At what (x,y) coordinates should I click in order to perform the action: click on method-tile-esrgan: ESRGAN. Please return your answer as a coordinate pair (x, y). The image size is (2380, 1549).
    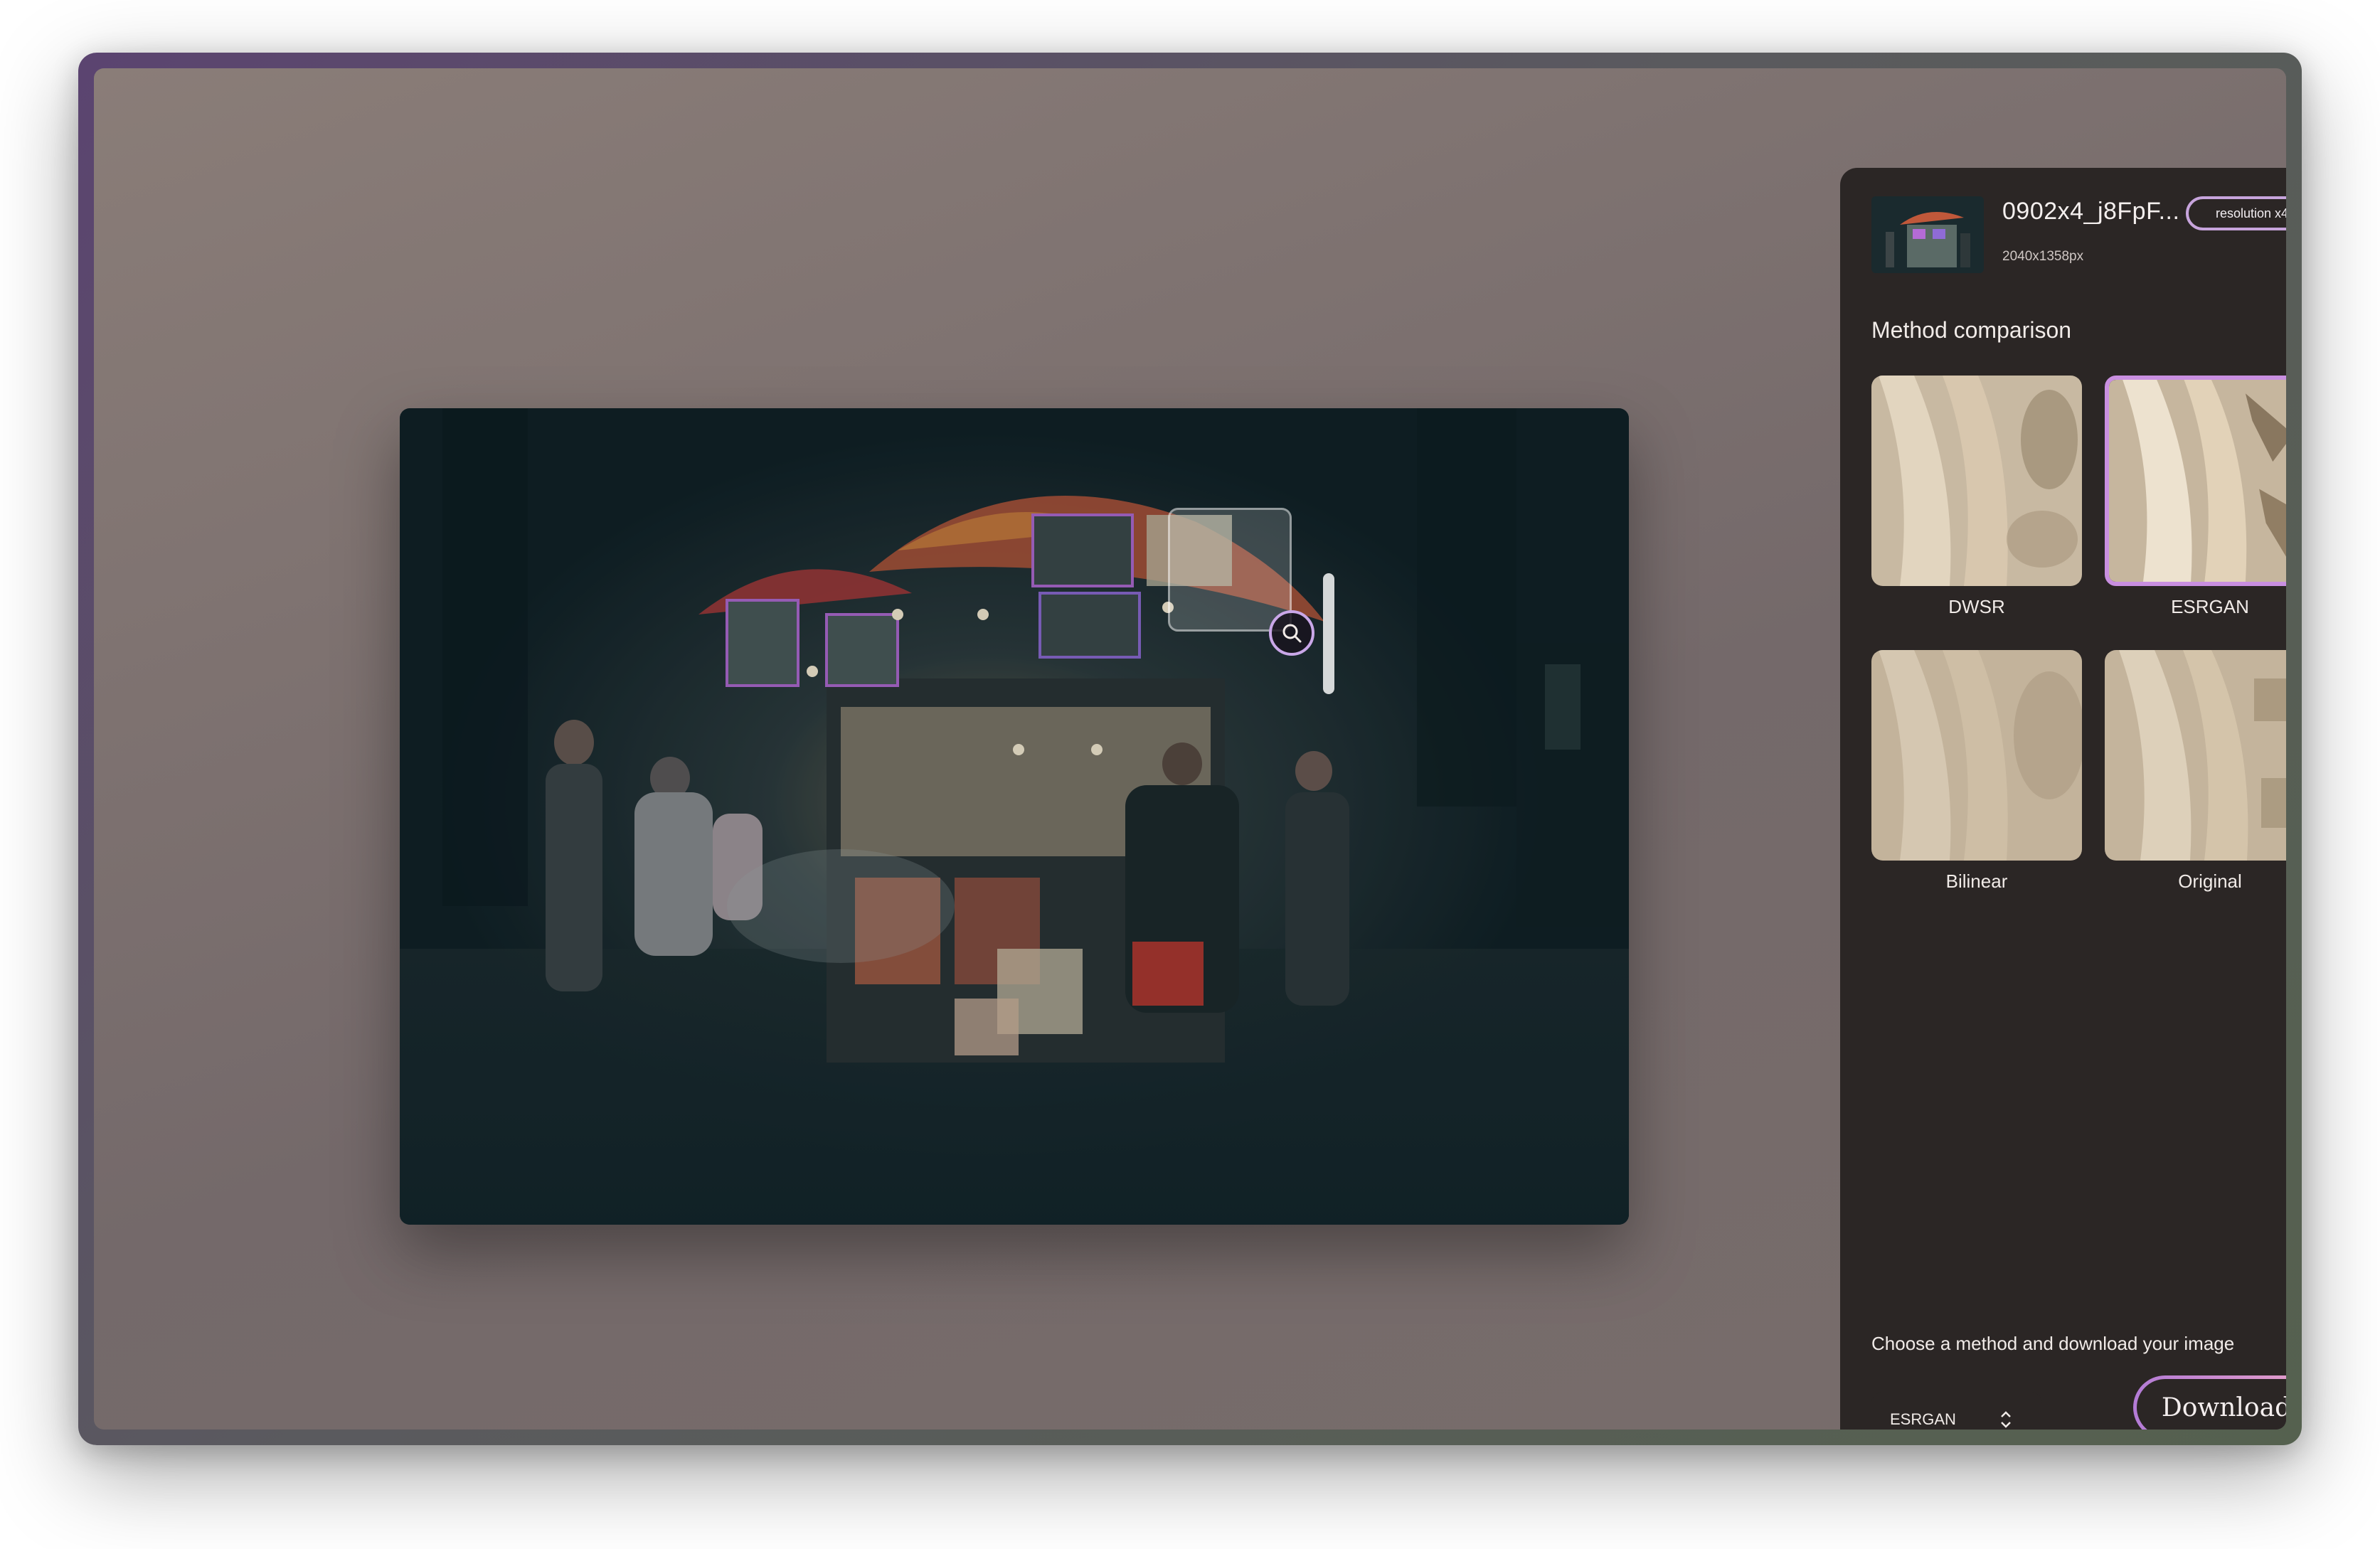
    Looking at the image, I should click on (2195, 497).